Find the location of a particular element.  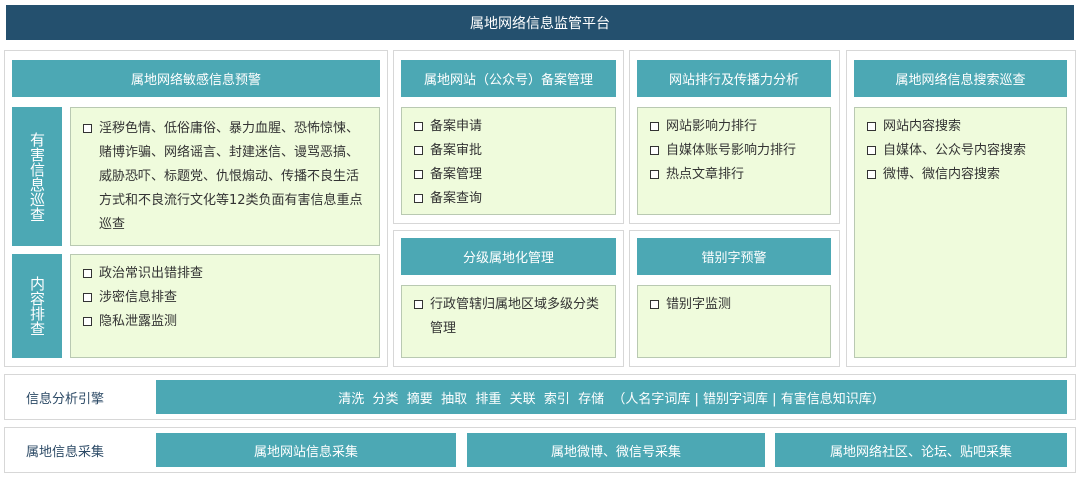

harmful-inspection-label: 有害信息巡查 is located at coordinates (37, 176).